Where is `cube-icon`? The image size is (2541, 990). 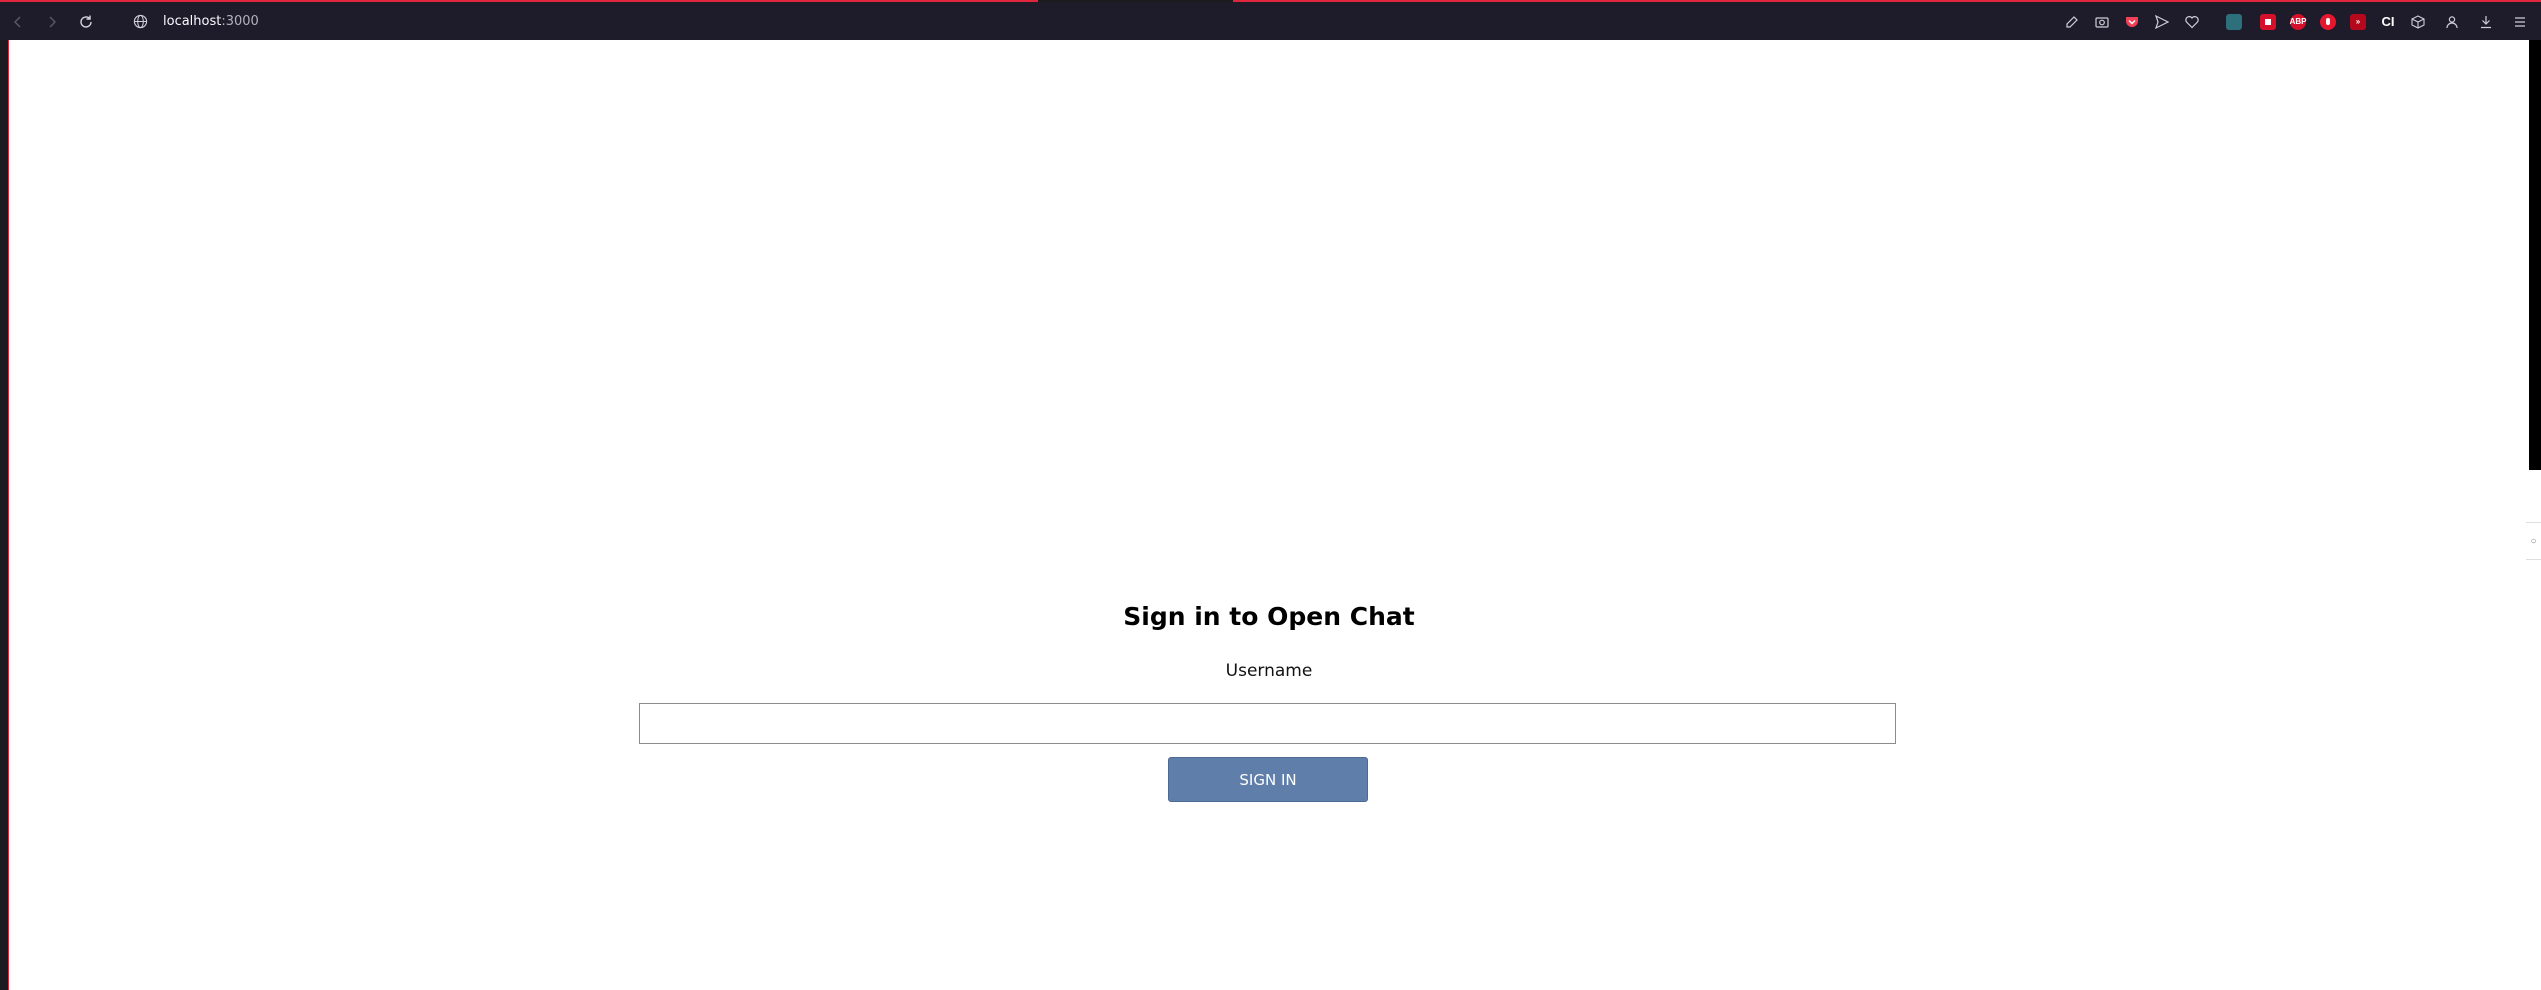
cube-icon is located at coordinates (2418, 22).